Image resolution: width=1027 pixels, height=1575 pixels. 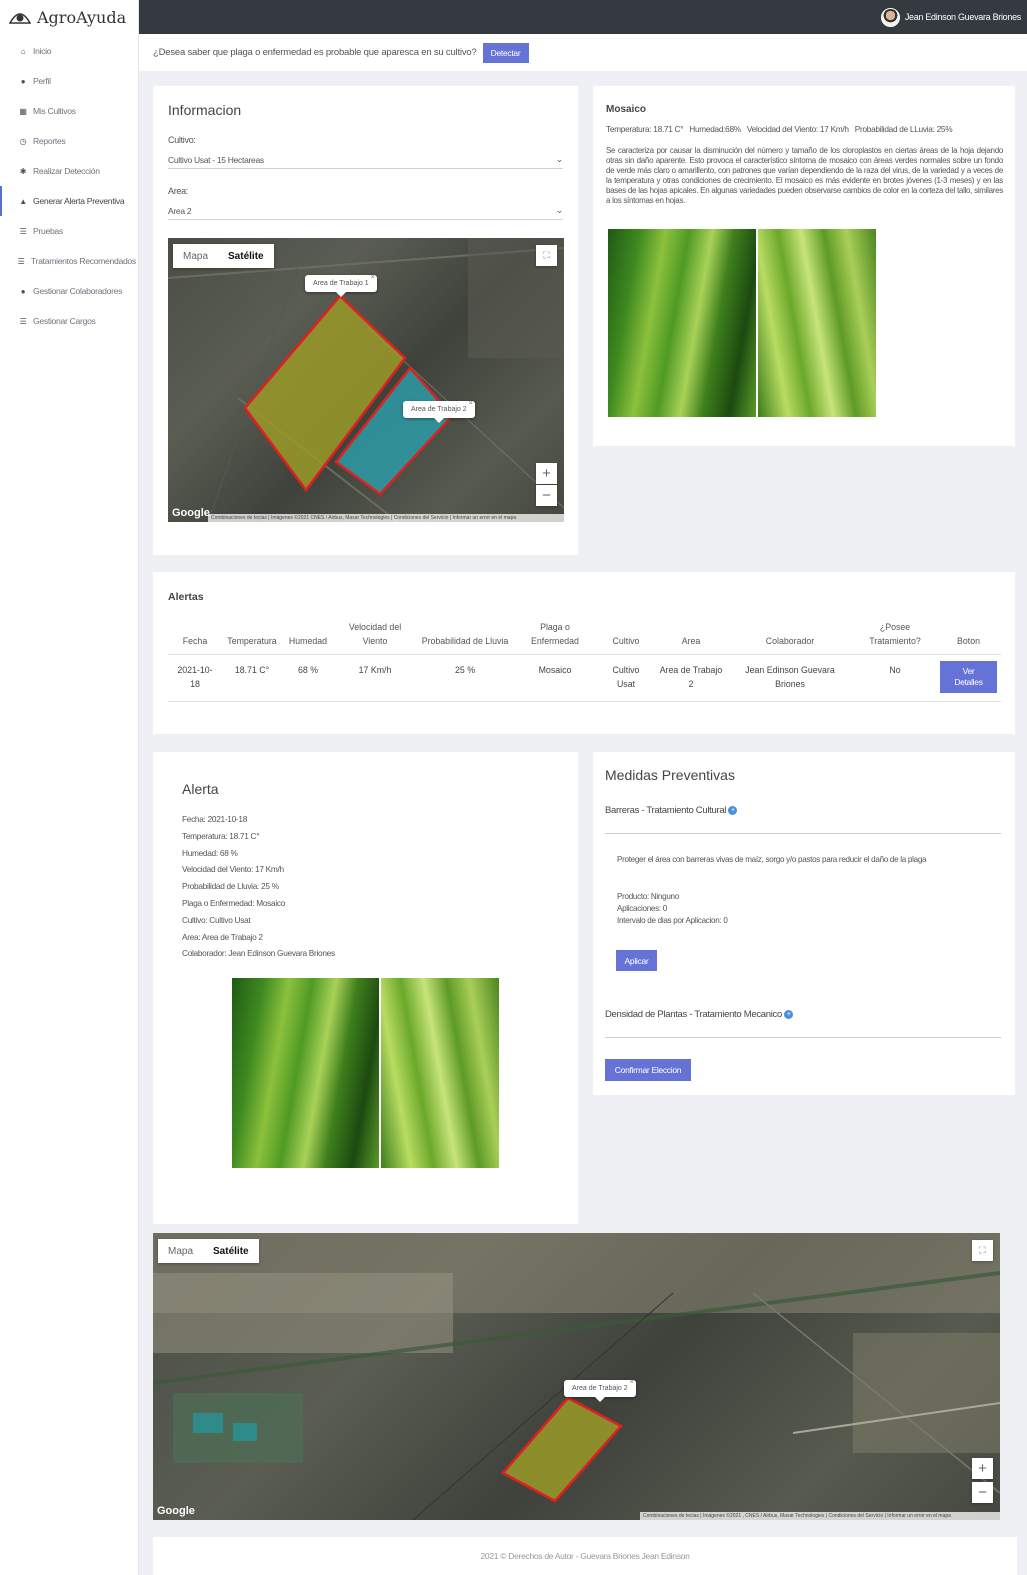 What do you see at coordinates (790, 678) in the screenshot?
I see `cell-colaborador: Jean Edinson Guevara Briones` at bounding box center [790, 678].